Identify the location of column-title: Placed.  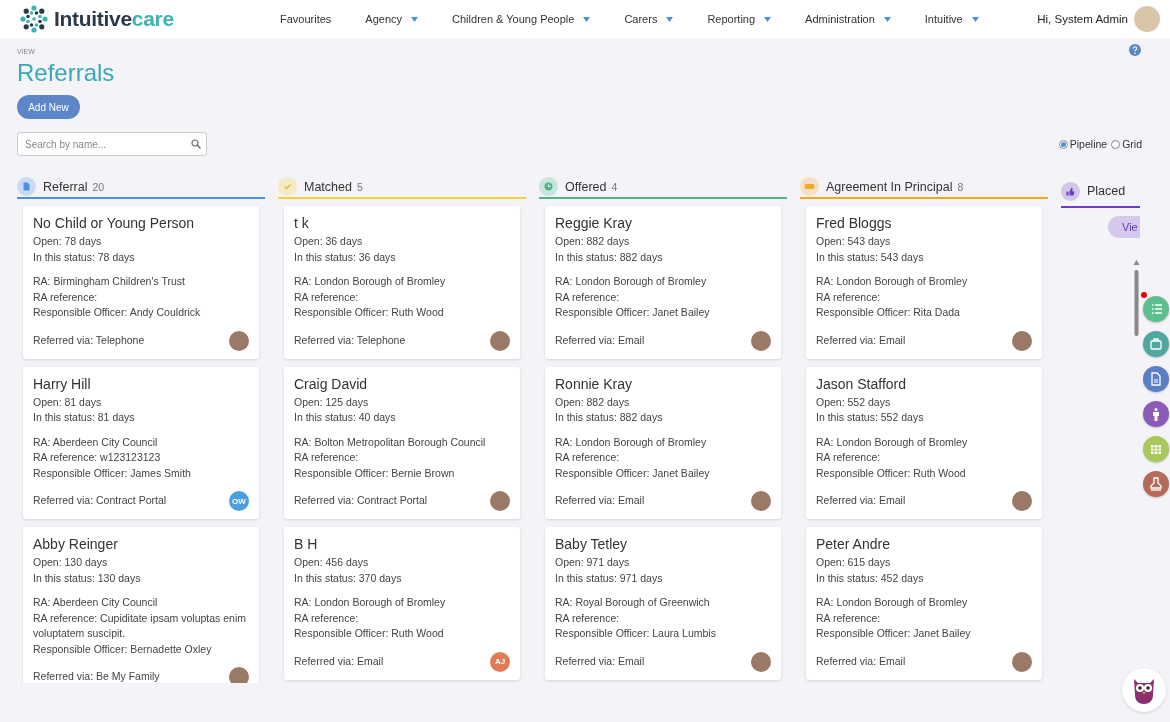
(1106, 191).